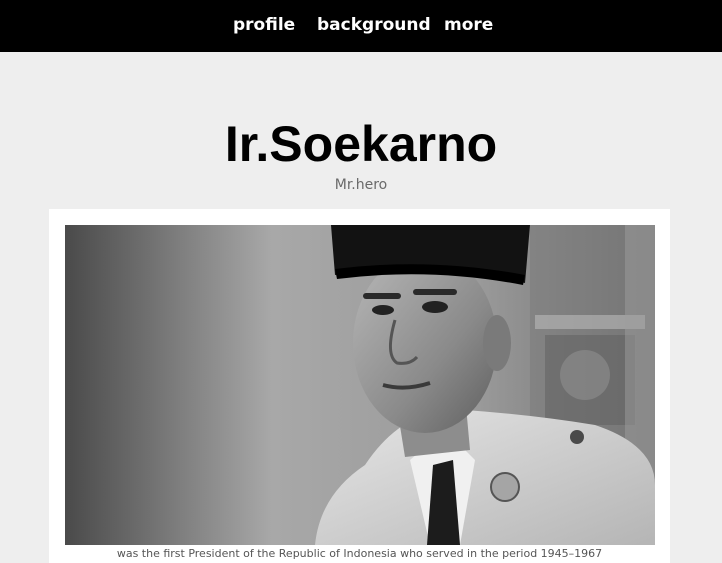 The image size is (722, 563). I want to click on nav-link-more: more, so click(468, 25).